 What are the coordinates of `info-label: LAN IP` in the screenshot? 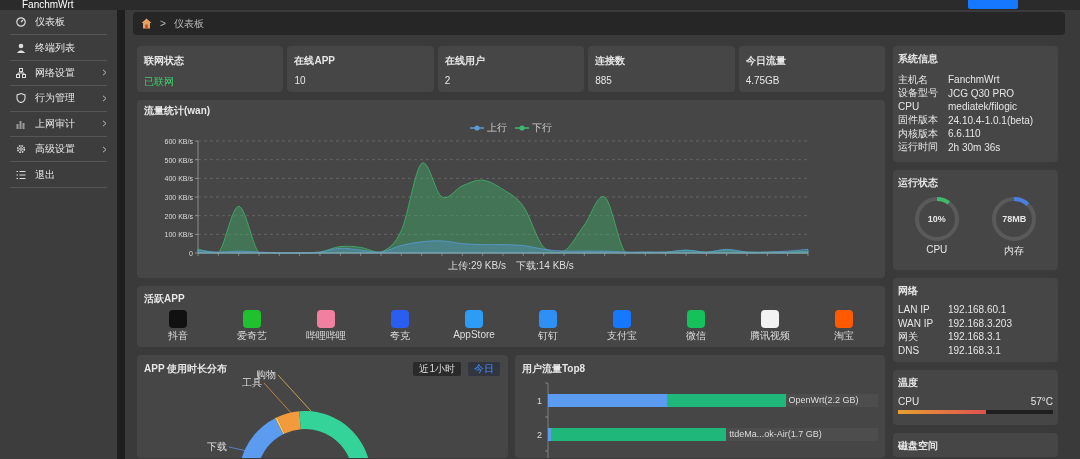 It's located at (914, 310).